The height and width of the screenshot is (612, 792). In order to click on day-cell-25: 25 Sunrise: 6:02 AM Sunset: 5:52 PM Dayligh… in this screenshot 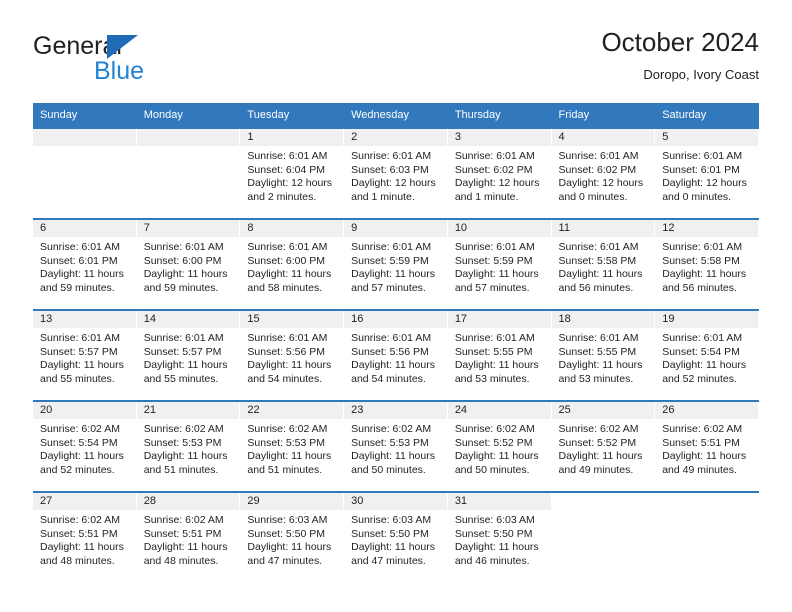, I will do `click(603, 446)`.